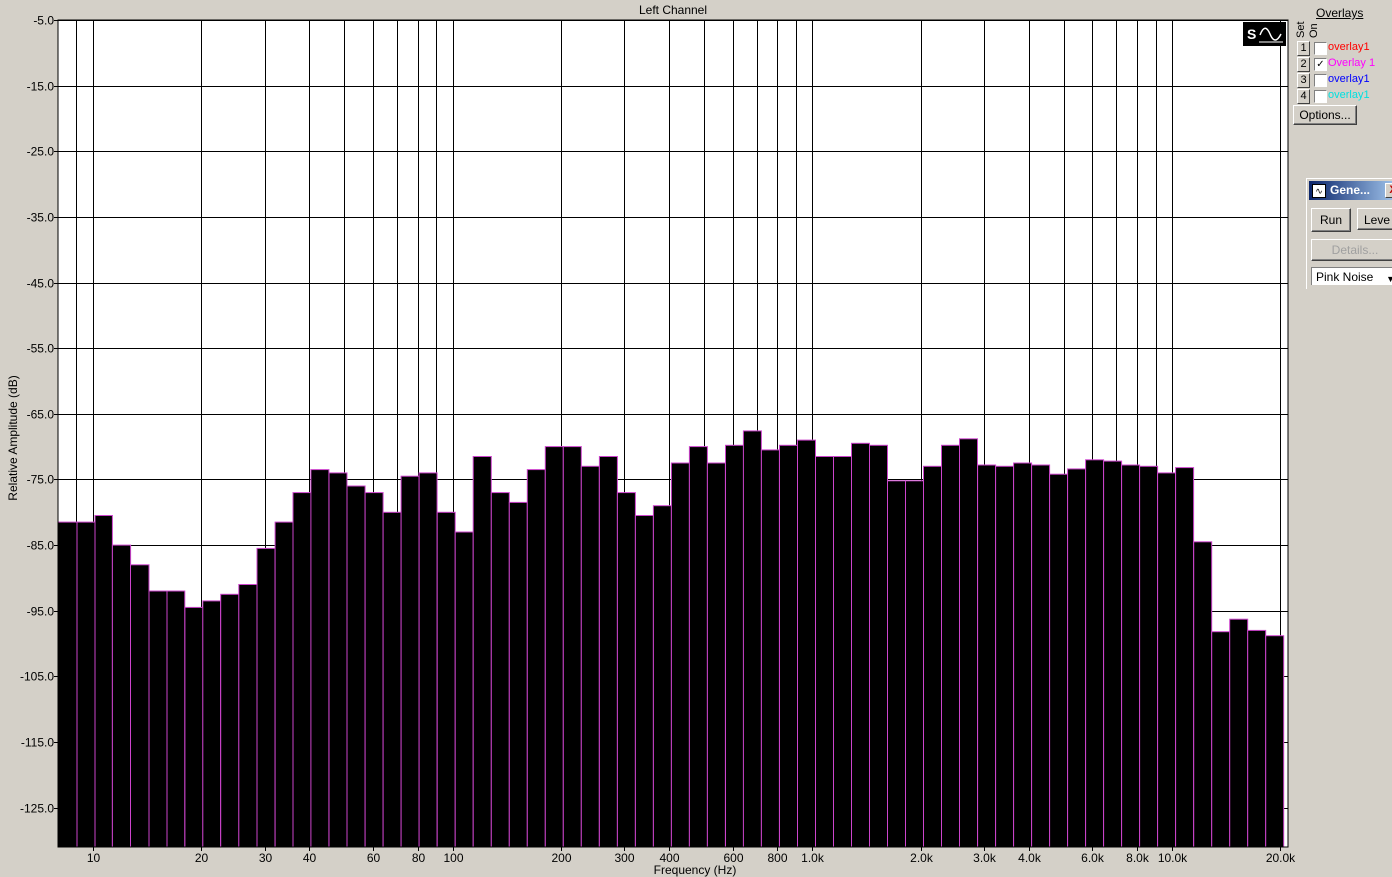  I want to click on x-tick-label: 6.0k, so click(1093, 858).